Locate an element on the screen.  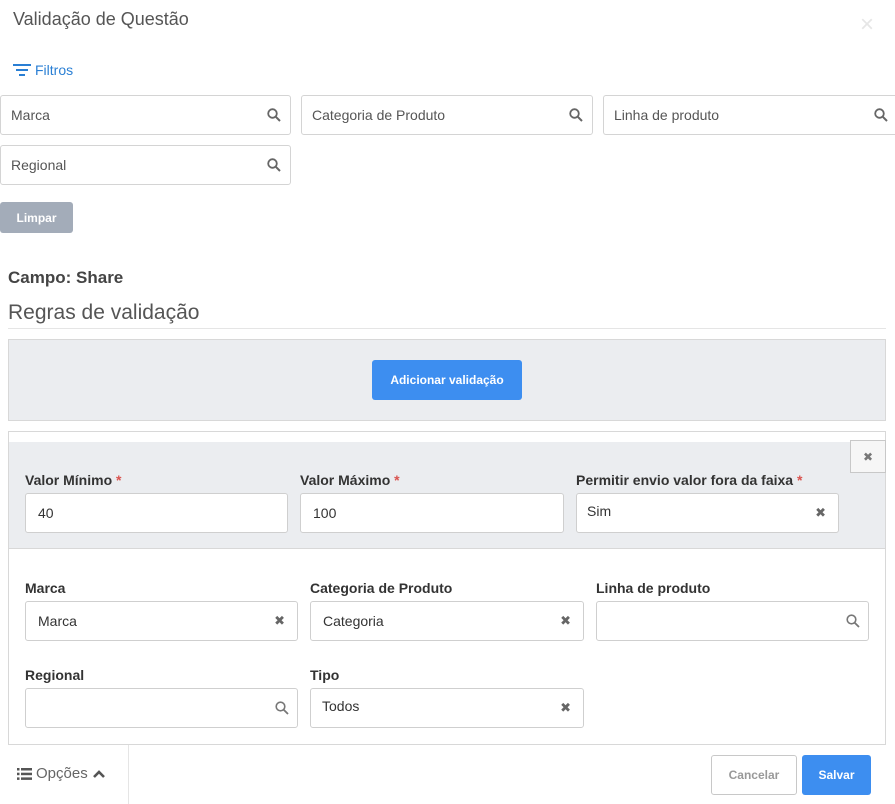
tipo-label: Tipo is located at coordinates (325, 675).